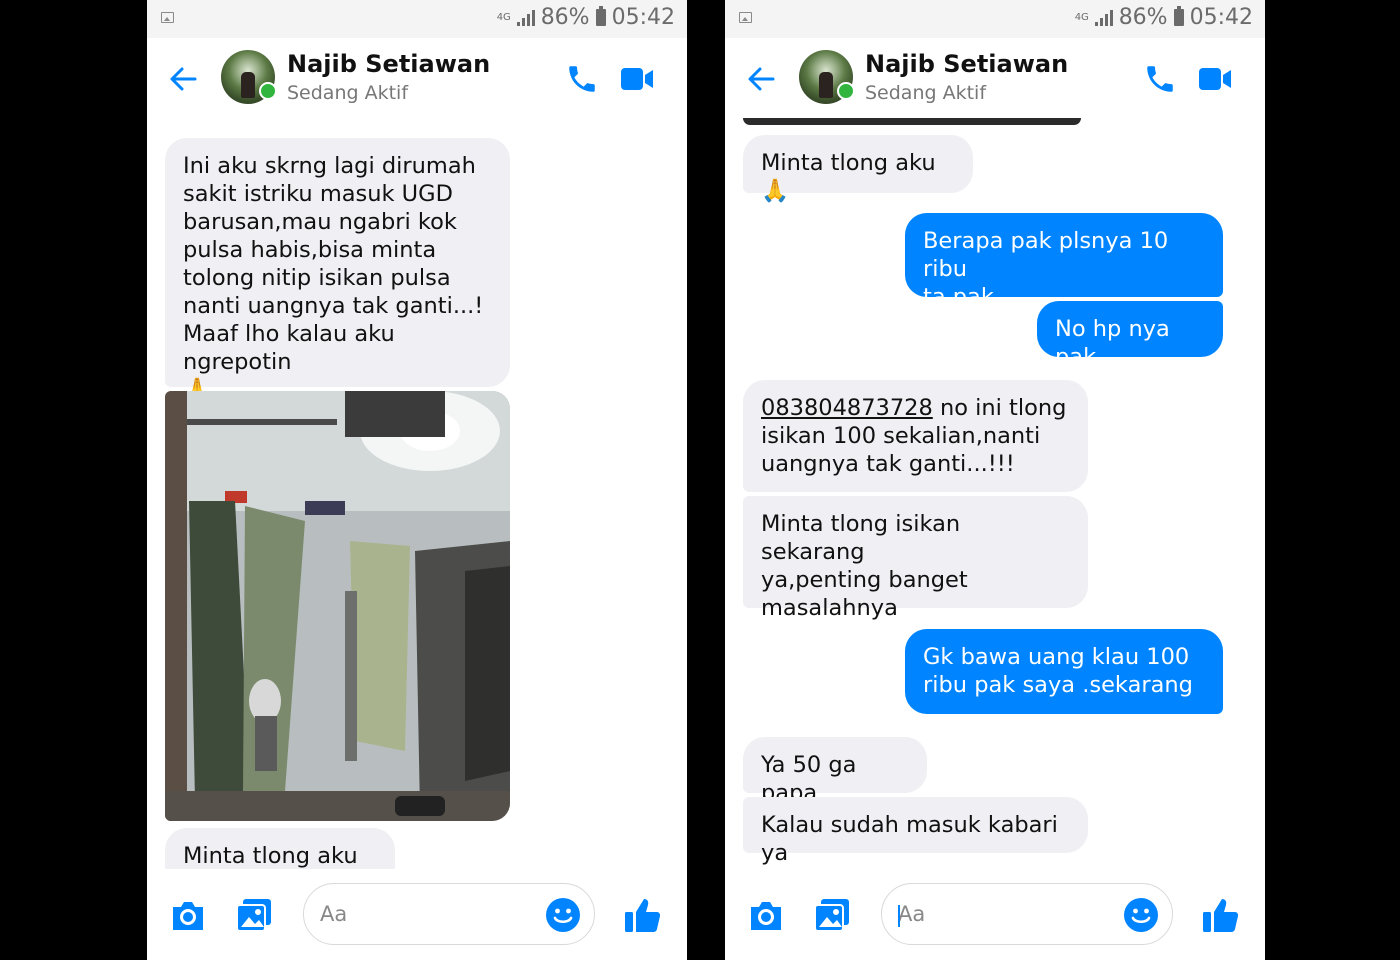 Image resolution: width=1400 pixels, height=960 pixels. I want to click on photo-content, so click(337, 606).